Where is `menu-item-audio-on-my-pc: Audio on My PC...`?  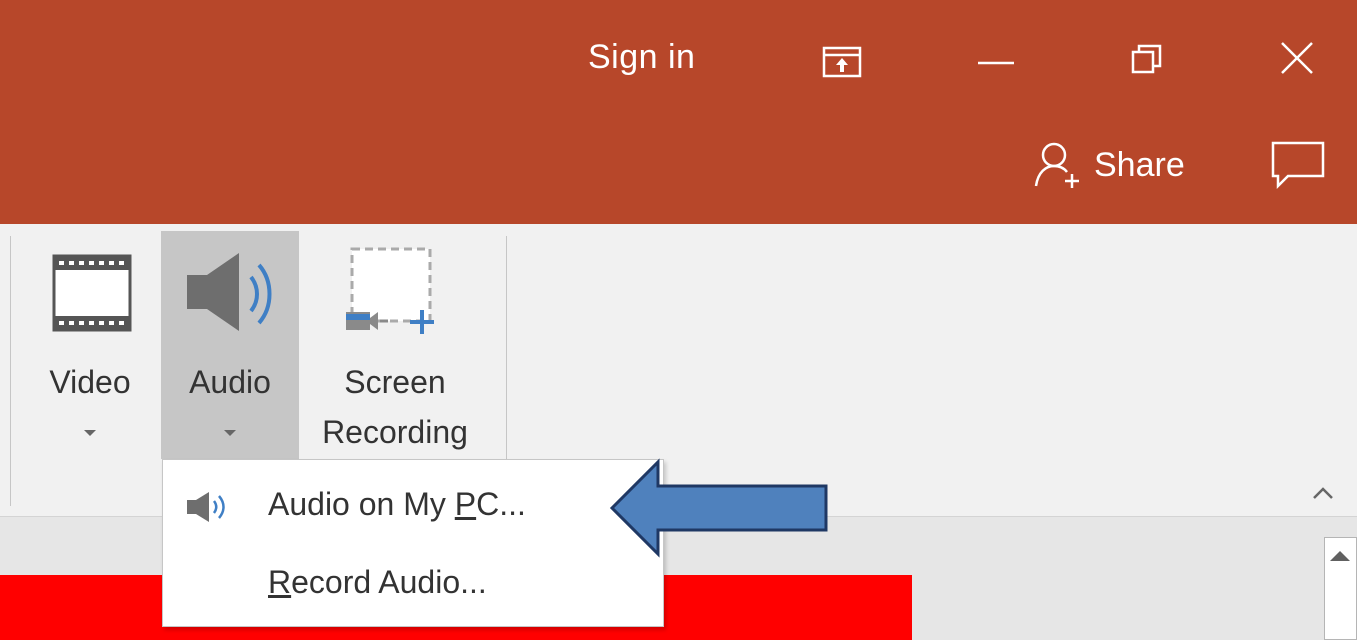 menu-item-audio-on-my-pc: Audio on My PC... is located at coordinates (413, 506).